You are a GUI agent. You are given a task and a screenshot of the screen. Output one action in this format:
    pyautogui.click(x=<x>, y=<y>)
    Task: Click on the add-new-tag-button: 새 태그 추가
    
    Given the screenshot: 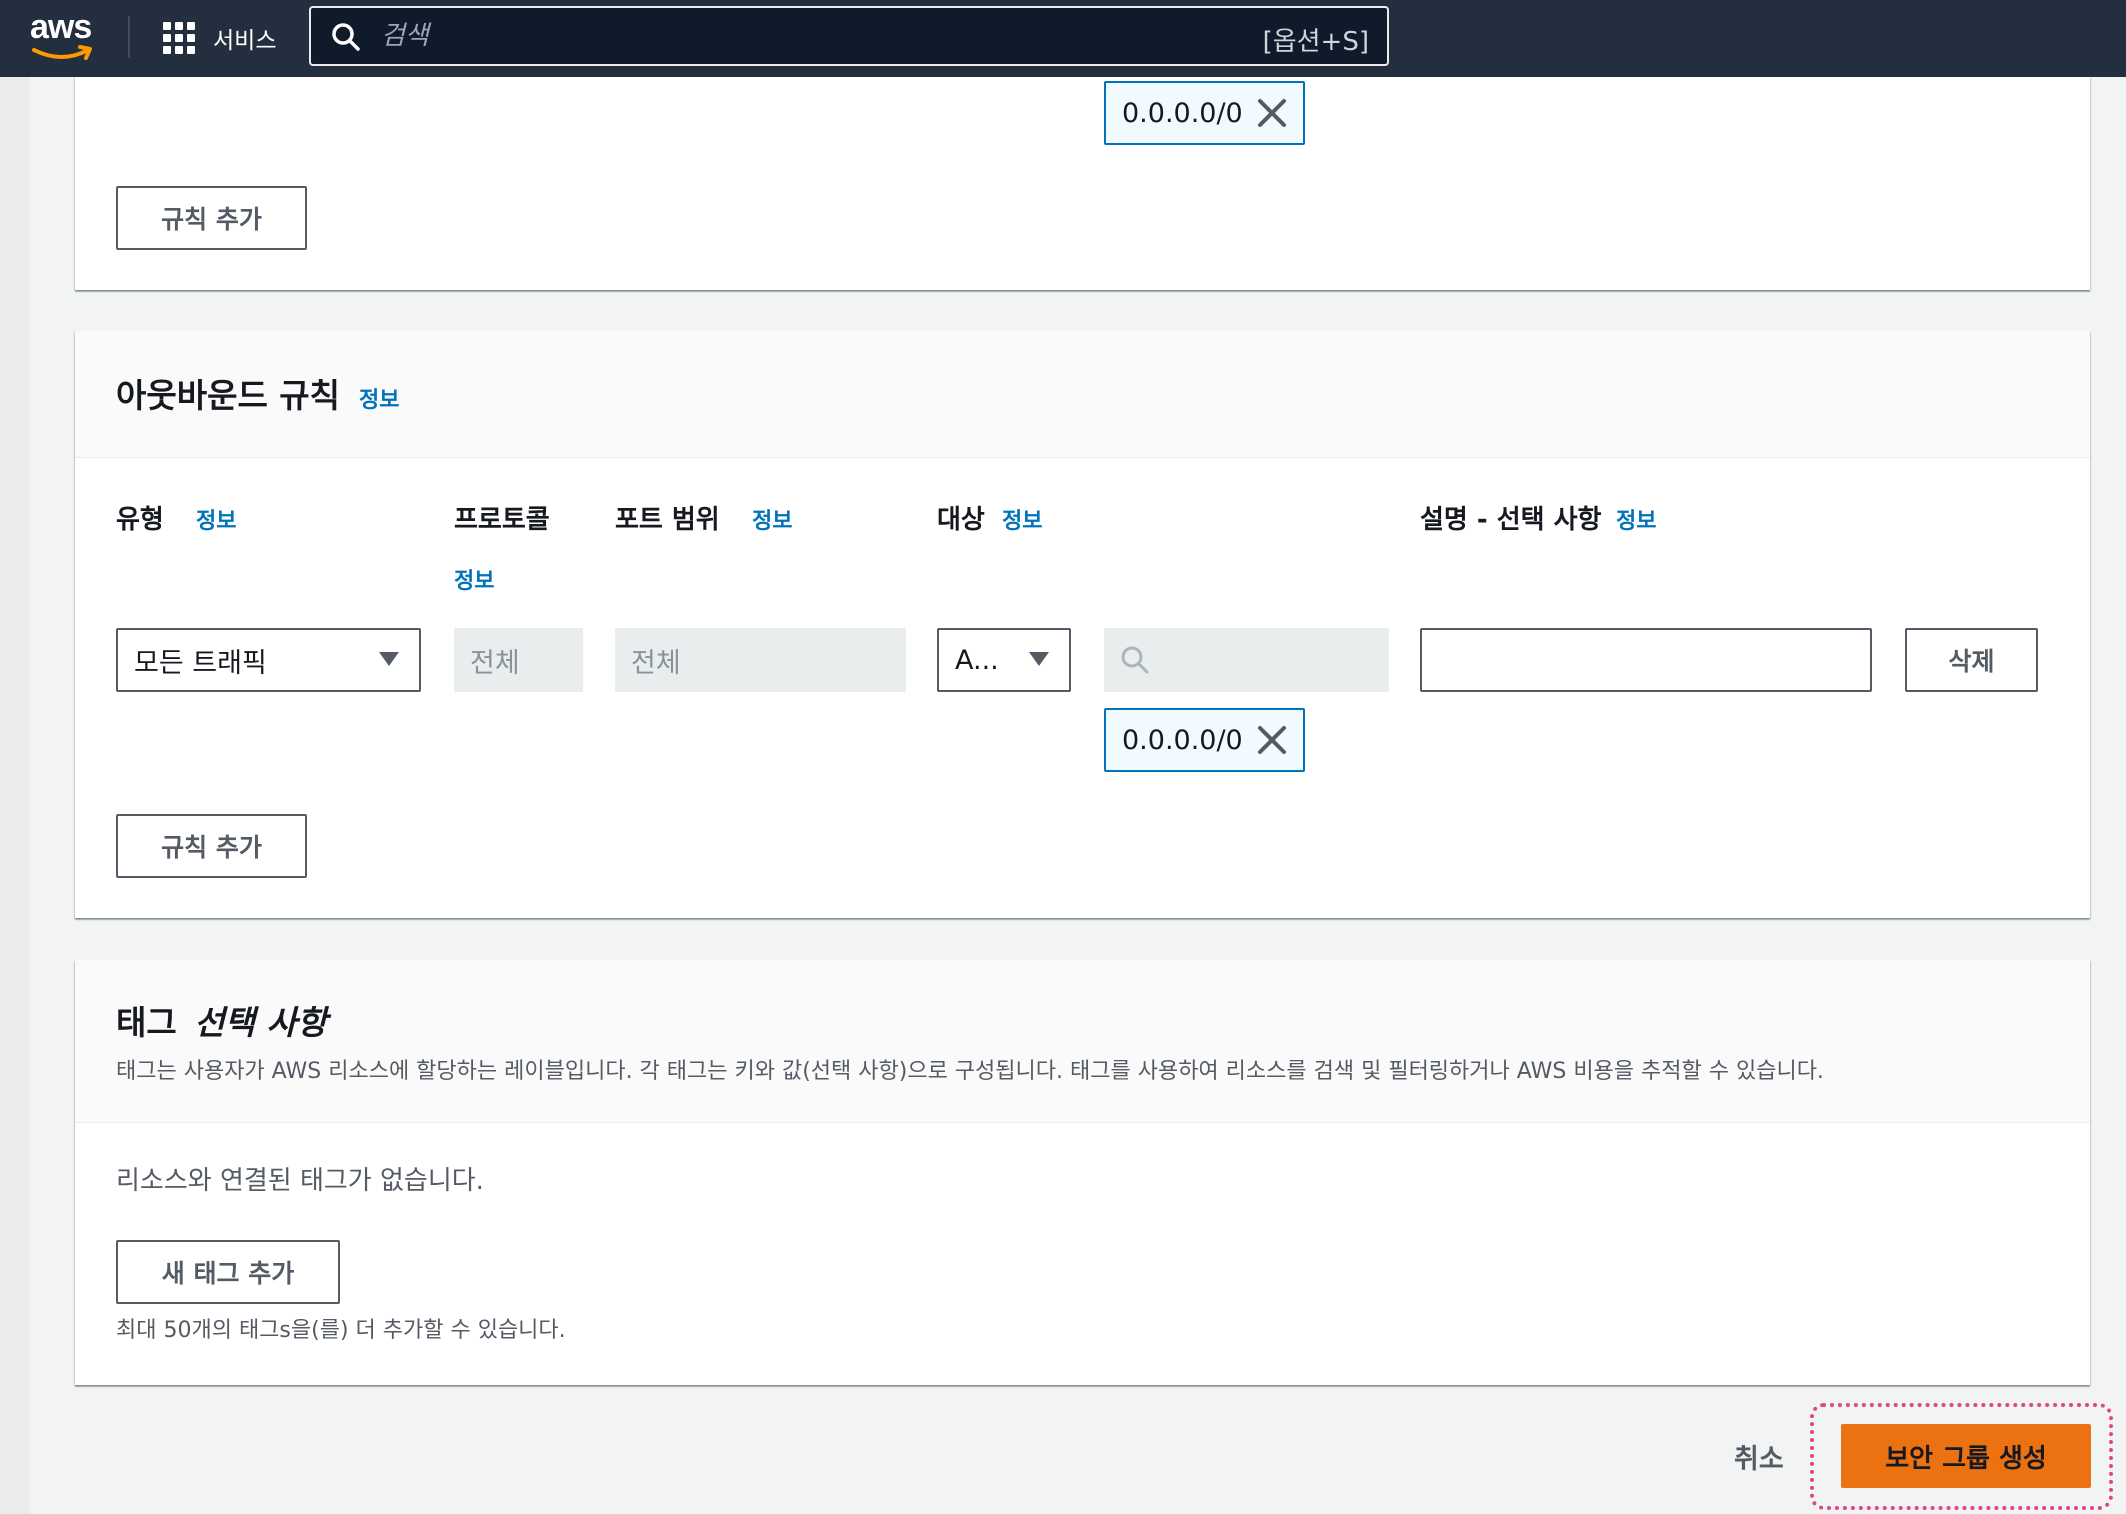 What is the action you would take?
    pyautogui.click(x=228, y=1272)
    